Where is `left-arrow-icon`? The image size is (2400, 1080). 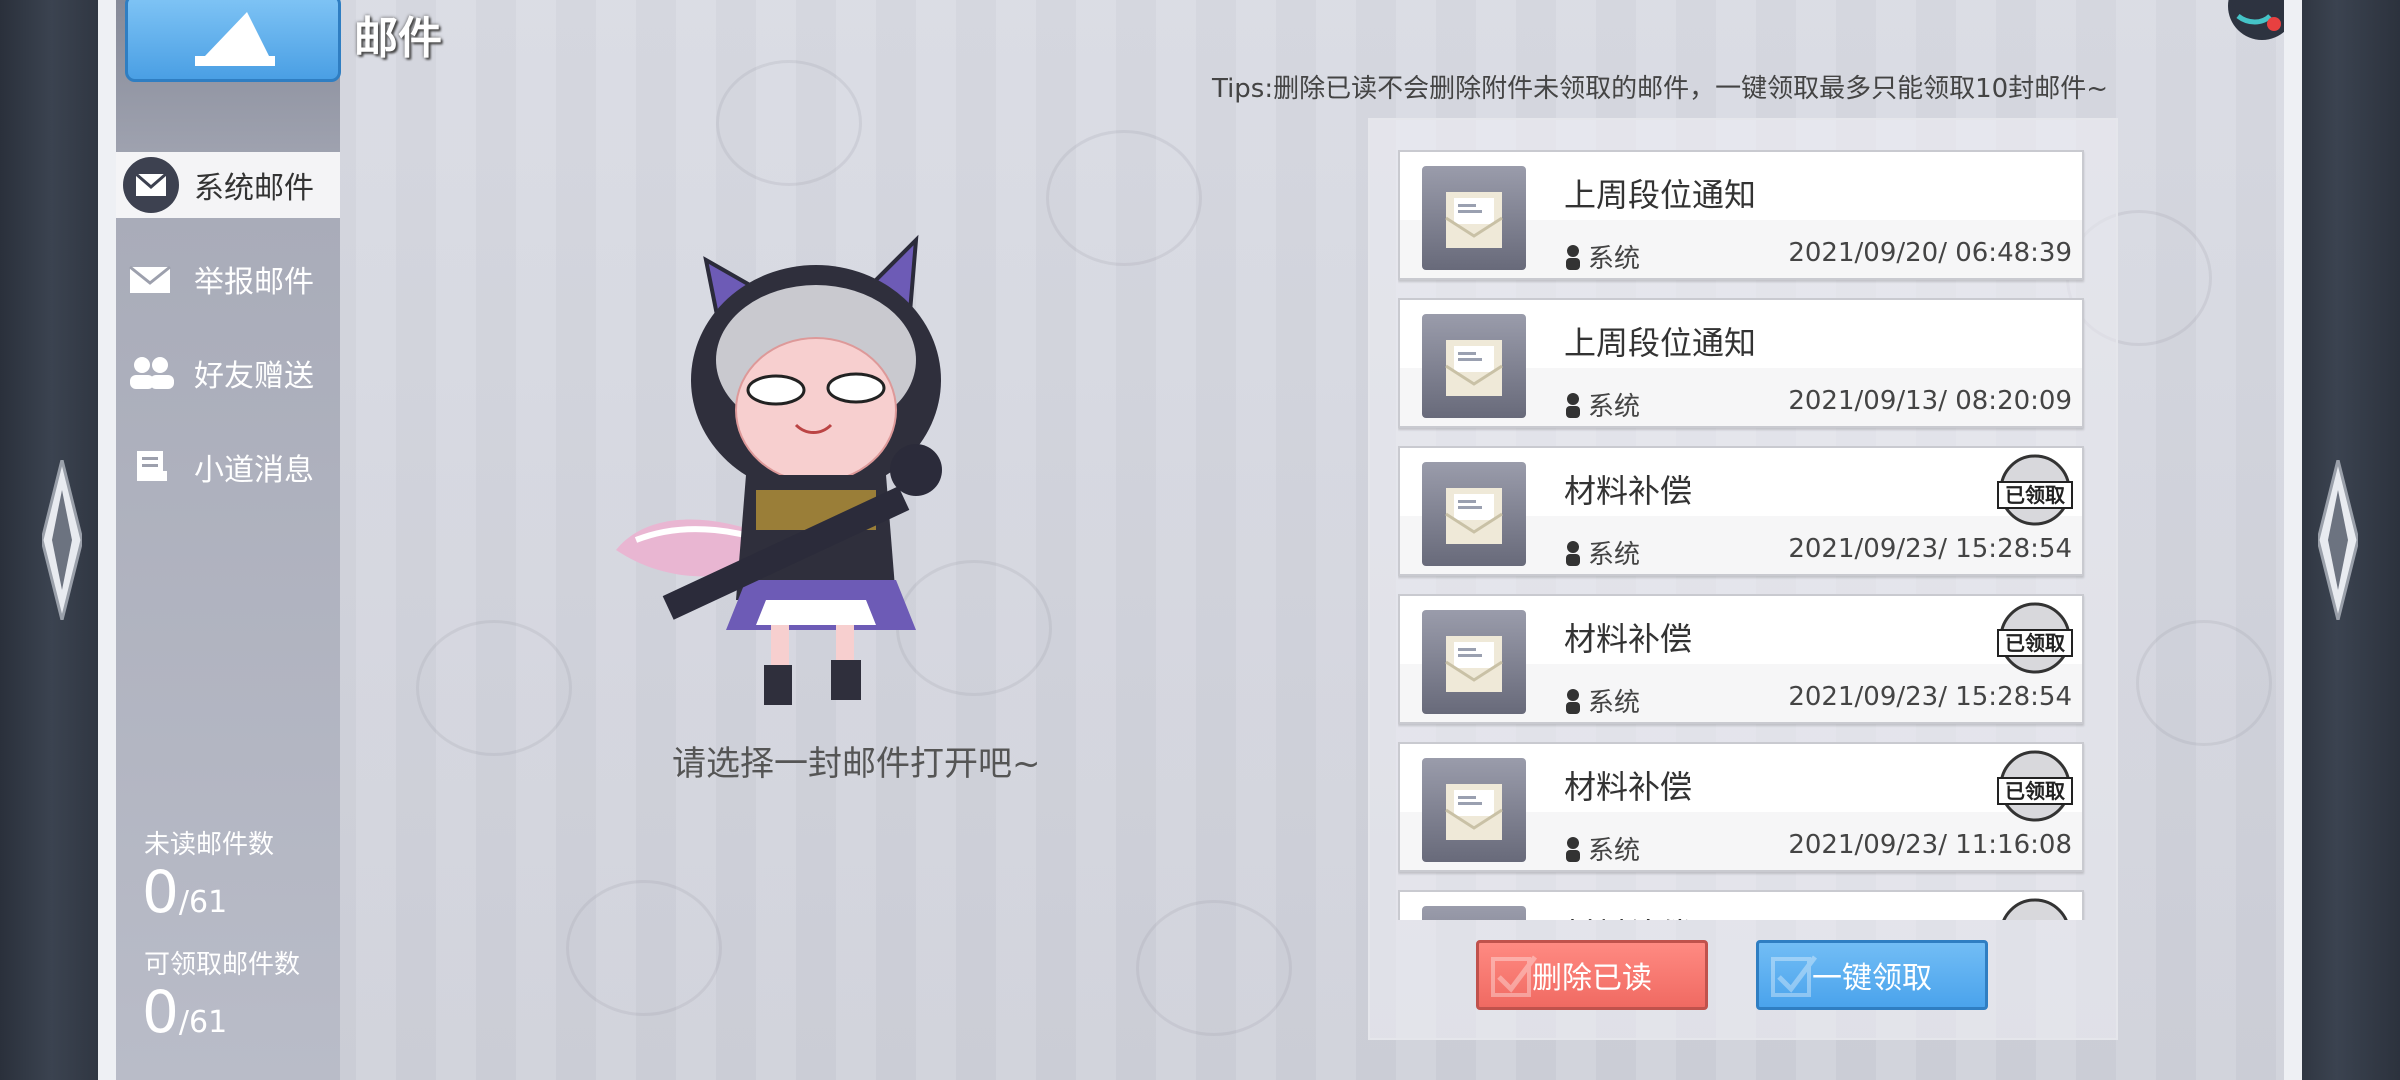
left-arrow-icon is located at coordinates (62, 540).